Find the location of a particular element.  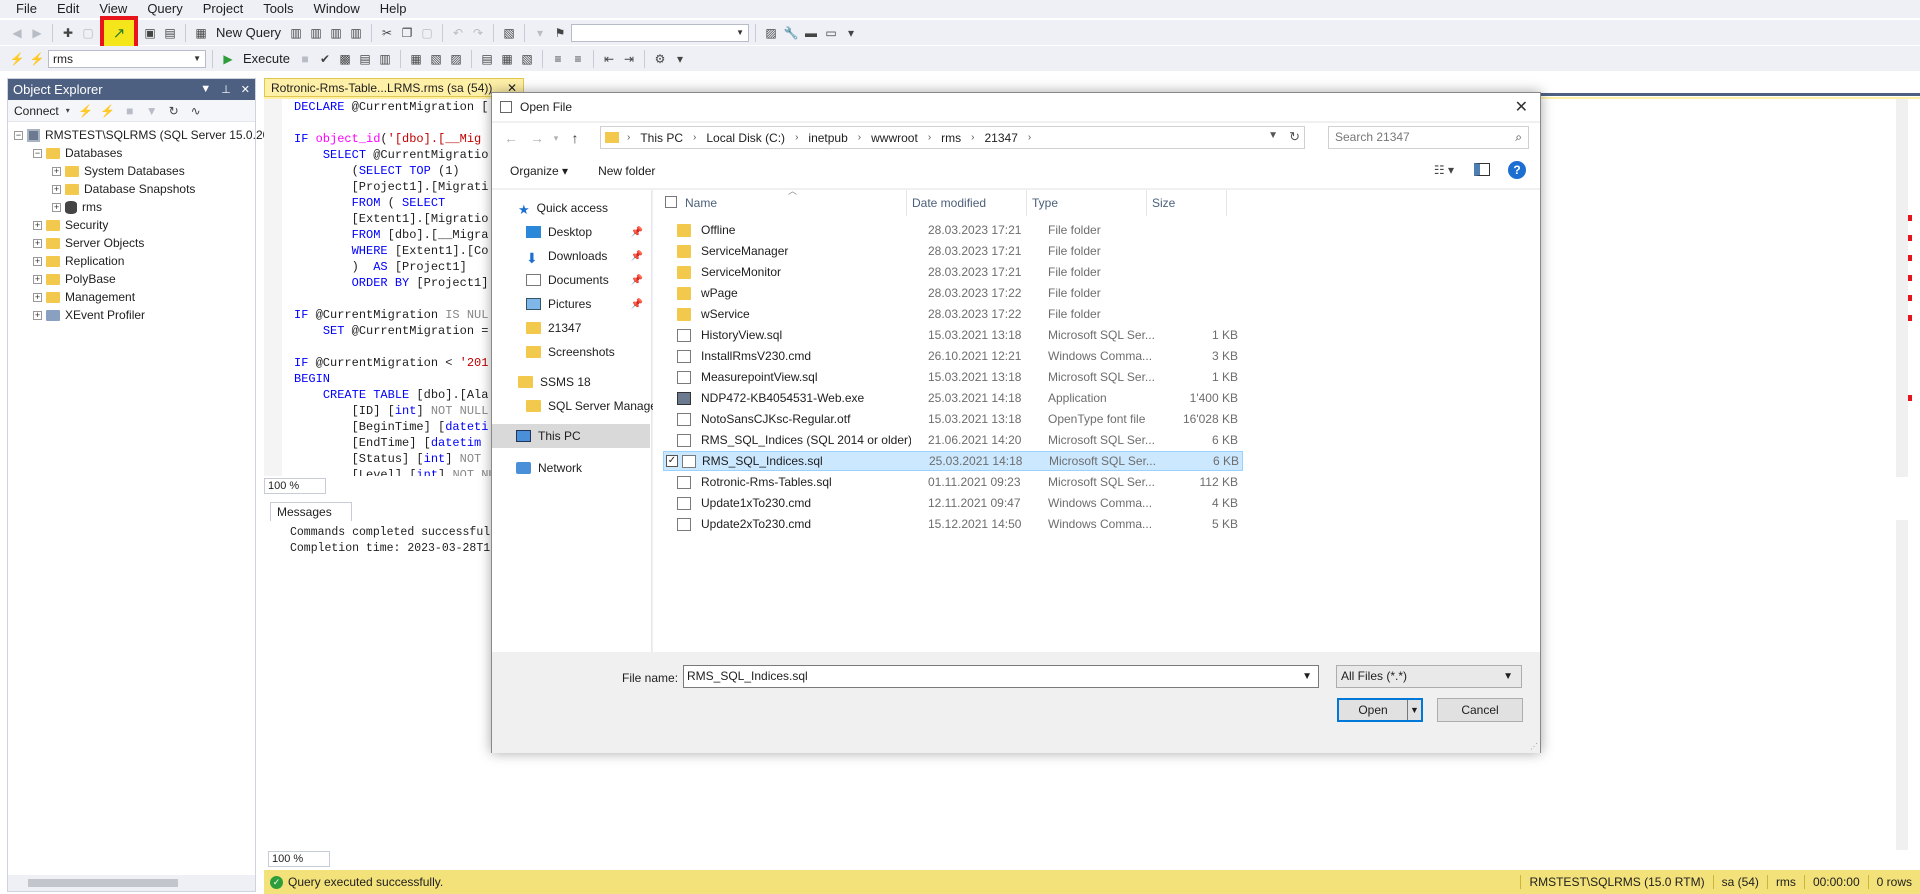

copy-icon: ❐ is located at coordinates (407, 33).